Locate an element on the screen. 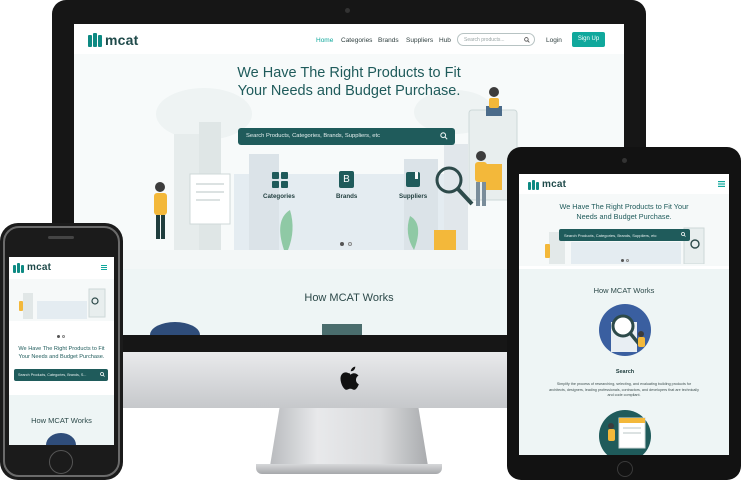  categories-link: Categories is located at coordinates (279, 196).